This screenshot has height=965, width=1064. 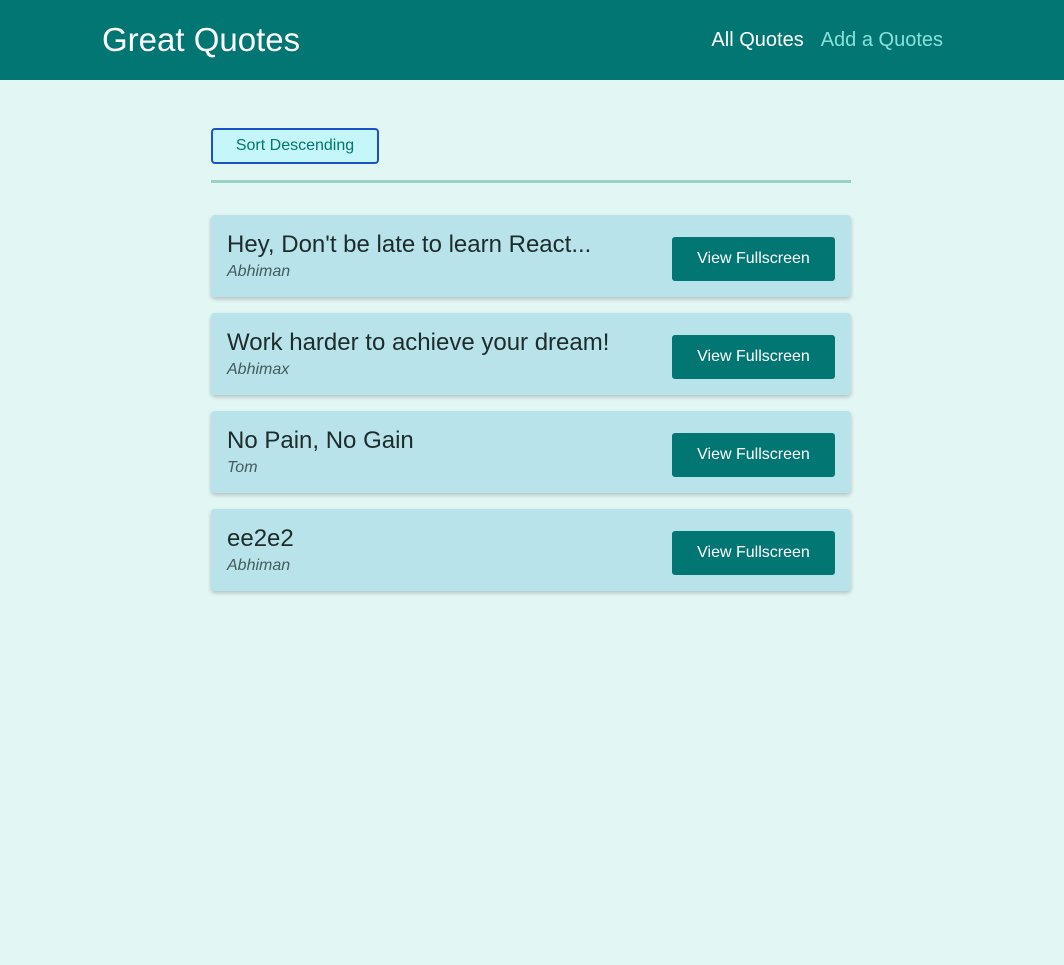 I want to click on main-nav: All Quotes Add a Quotes, so click(x=827, y=40).